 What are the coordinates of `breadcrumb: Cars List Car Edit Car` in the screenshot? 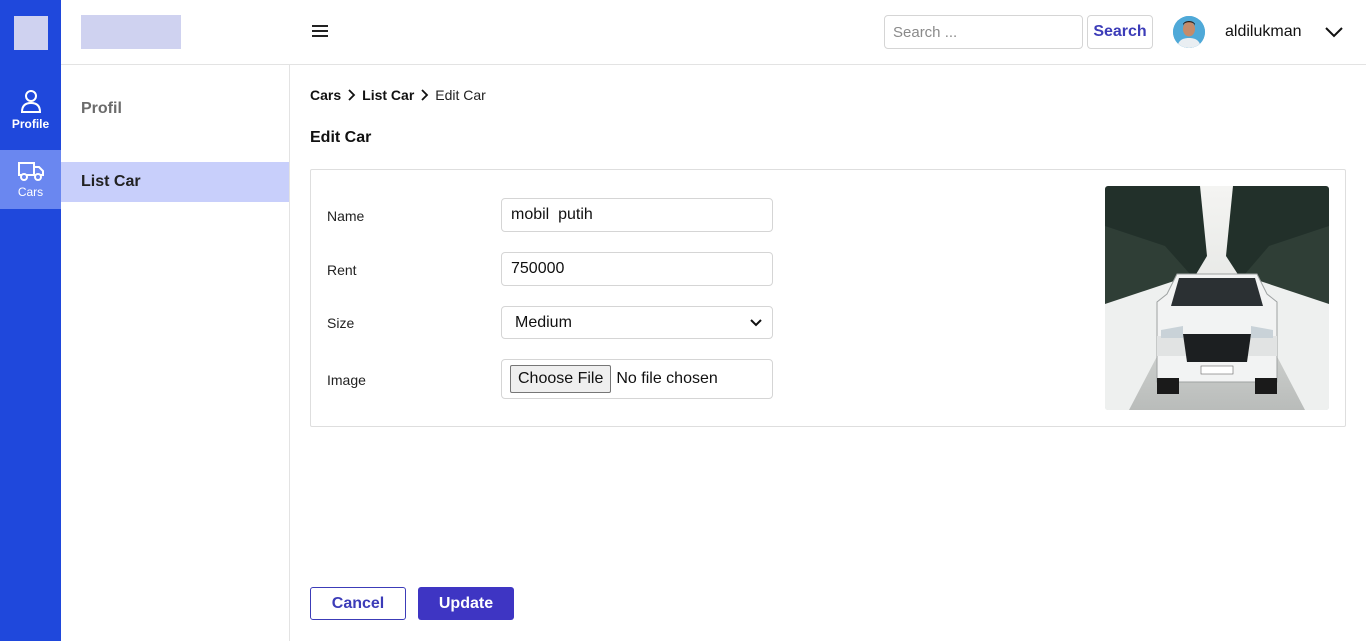 It's located at (398, 95).